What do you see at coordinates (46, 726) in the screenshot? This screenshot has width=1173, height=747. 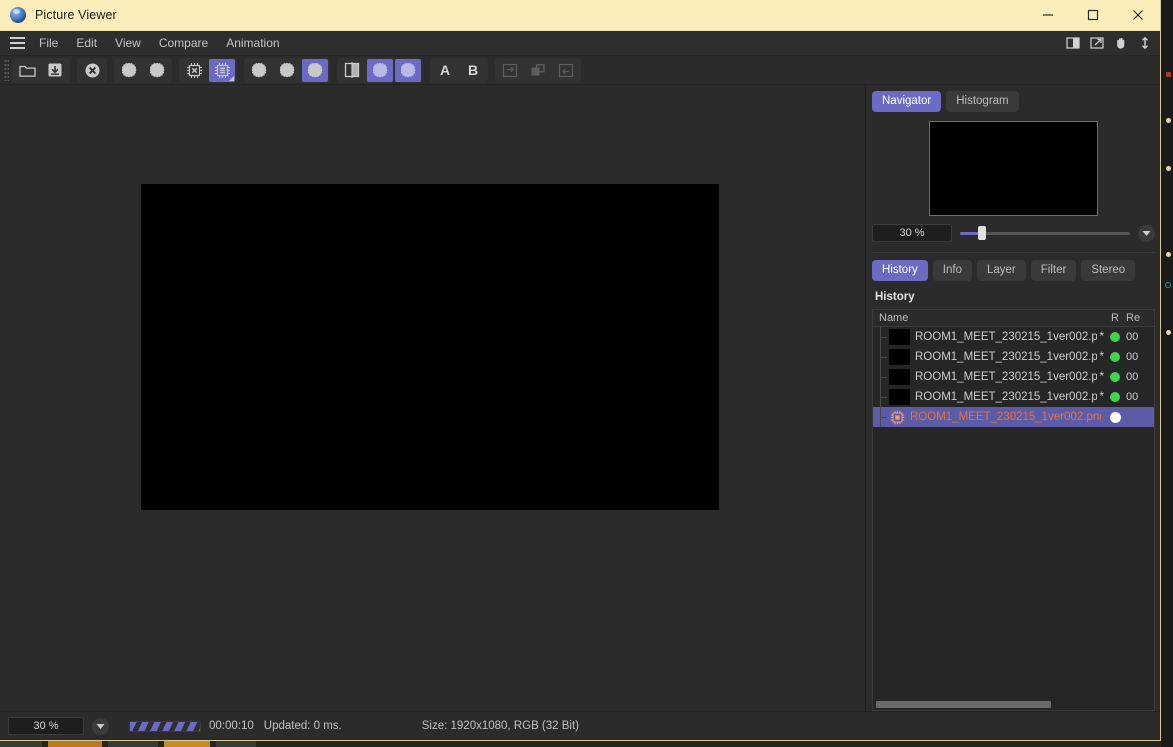 I see `statusbar-zoom-value: 30 %` at bounding box center [46, 726].